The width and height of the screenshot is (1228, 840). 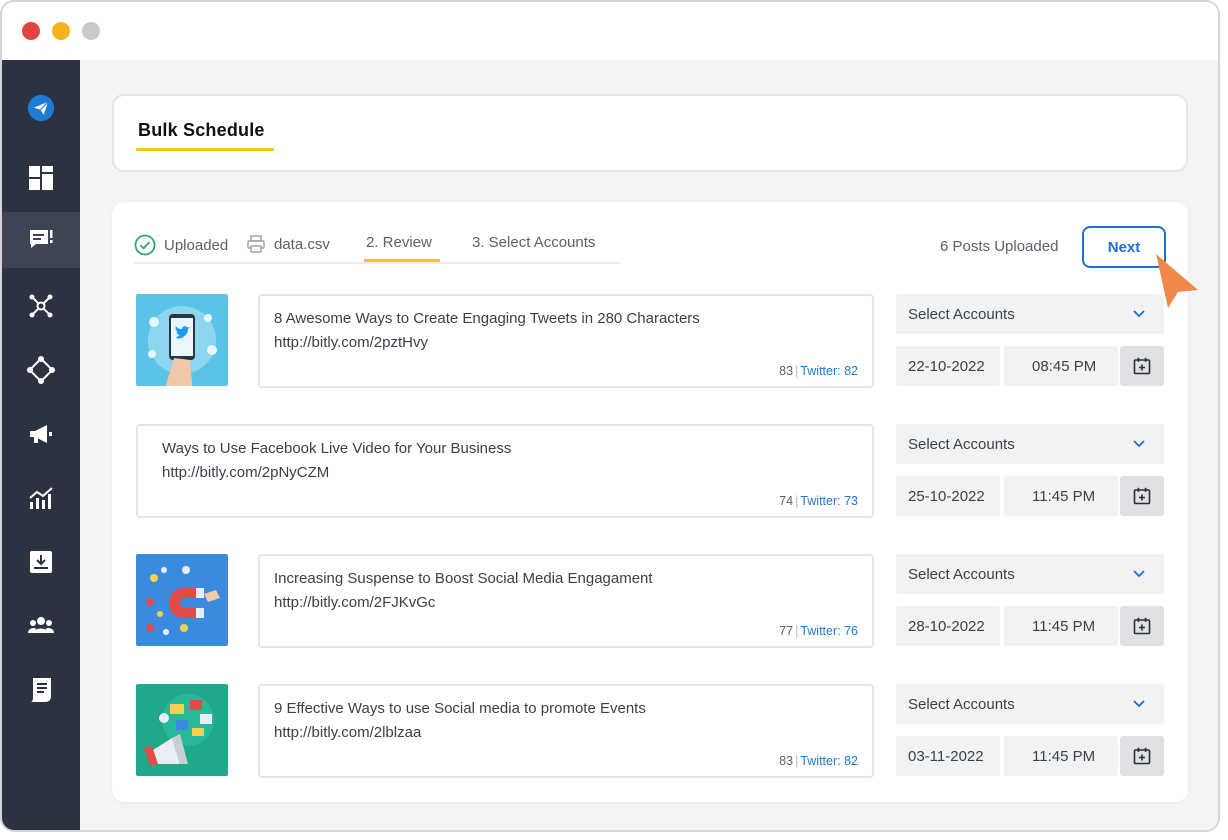 What do you see at coordinates (205, 149) in the screenshot?
I see `title-underline` at bounding box center [205, 149].